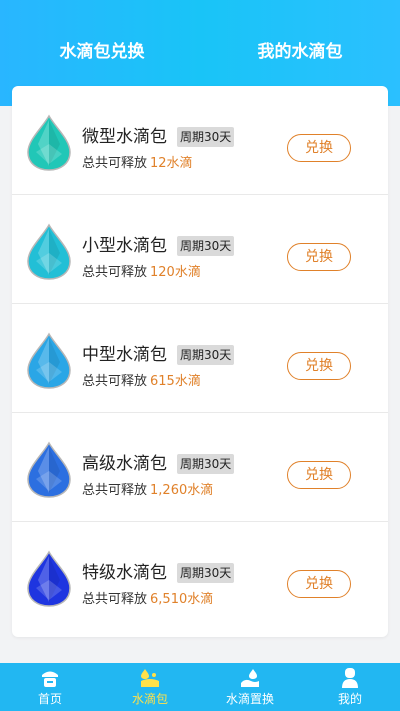 The height and width of the screenshot is (711, 400). I want to click on list-item: 中型水滴包 周期30天 总共可释放 615水滴 兑换, so click(200, 358).